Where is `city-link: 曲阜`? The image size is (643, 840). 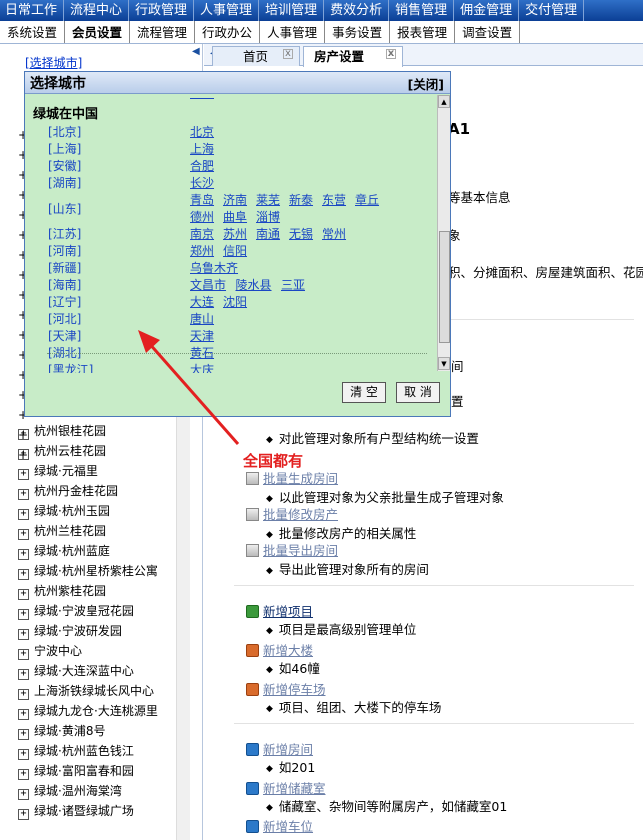
city-link: 曲阜 is located at coordinates (235, 216).